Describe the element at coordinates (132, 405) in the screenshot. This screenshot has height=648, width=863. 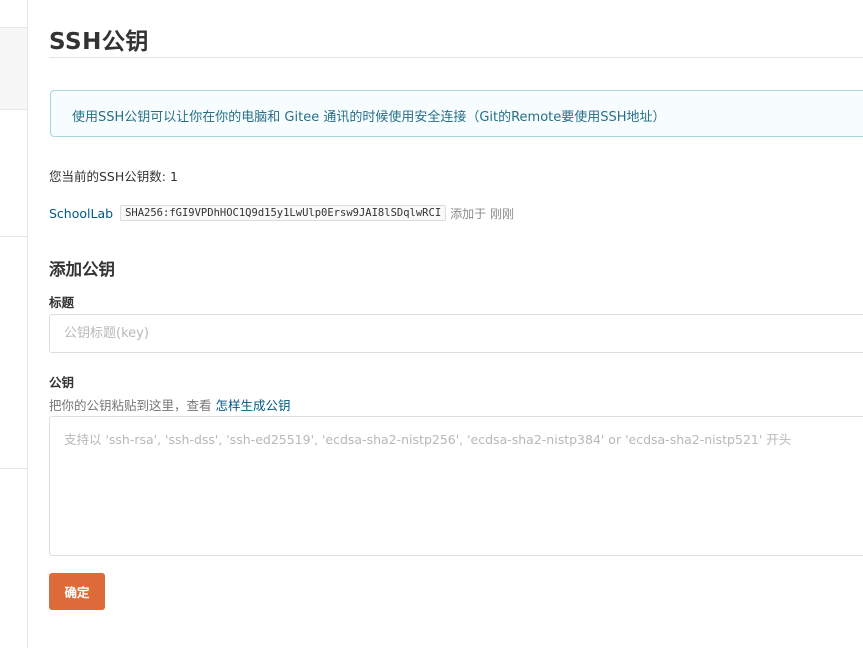
I see `key-hint-text: 把你的公钥粘贴到这里，查看` at that location.